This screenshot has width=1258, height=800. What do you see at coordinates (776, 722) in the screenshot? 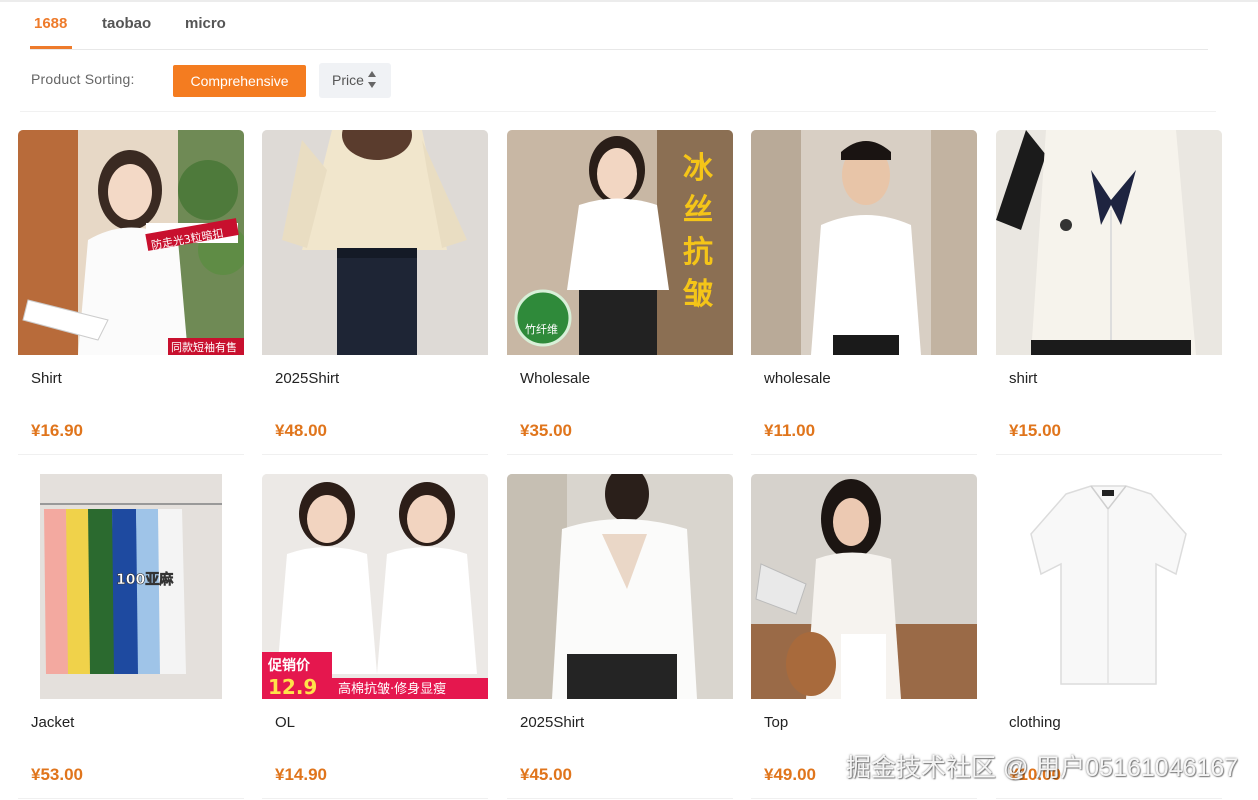
I see `product-title: Top` at bounding box center [776, 722].